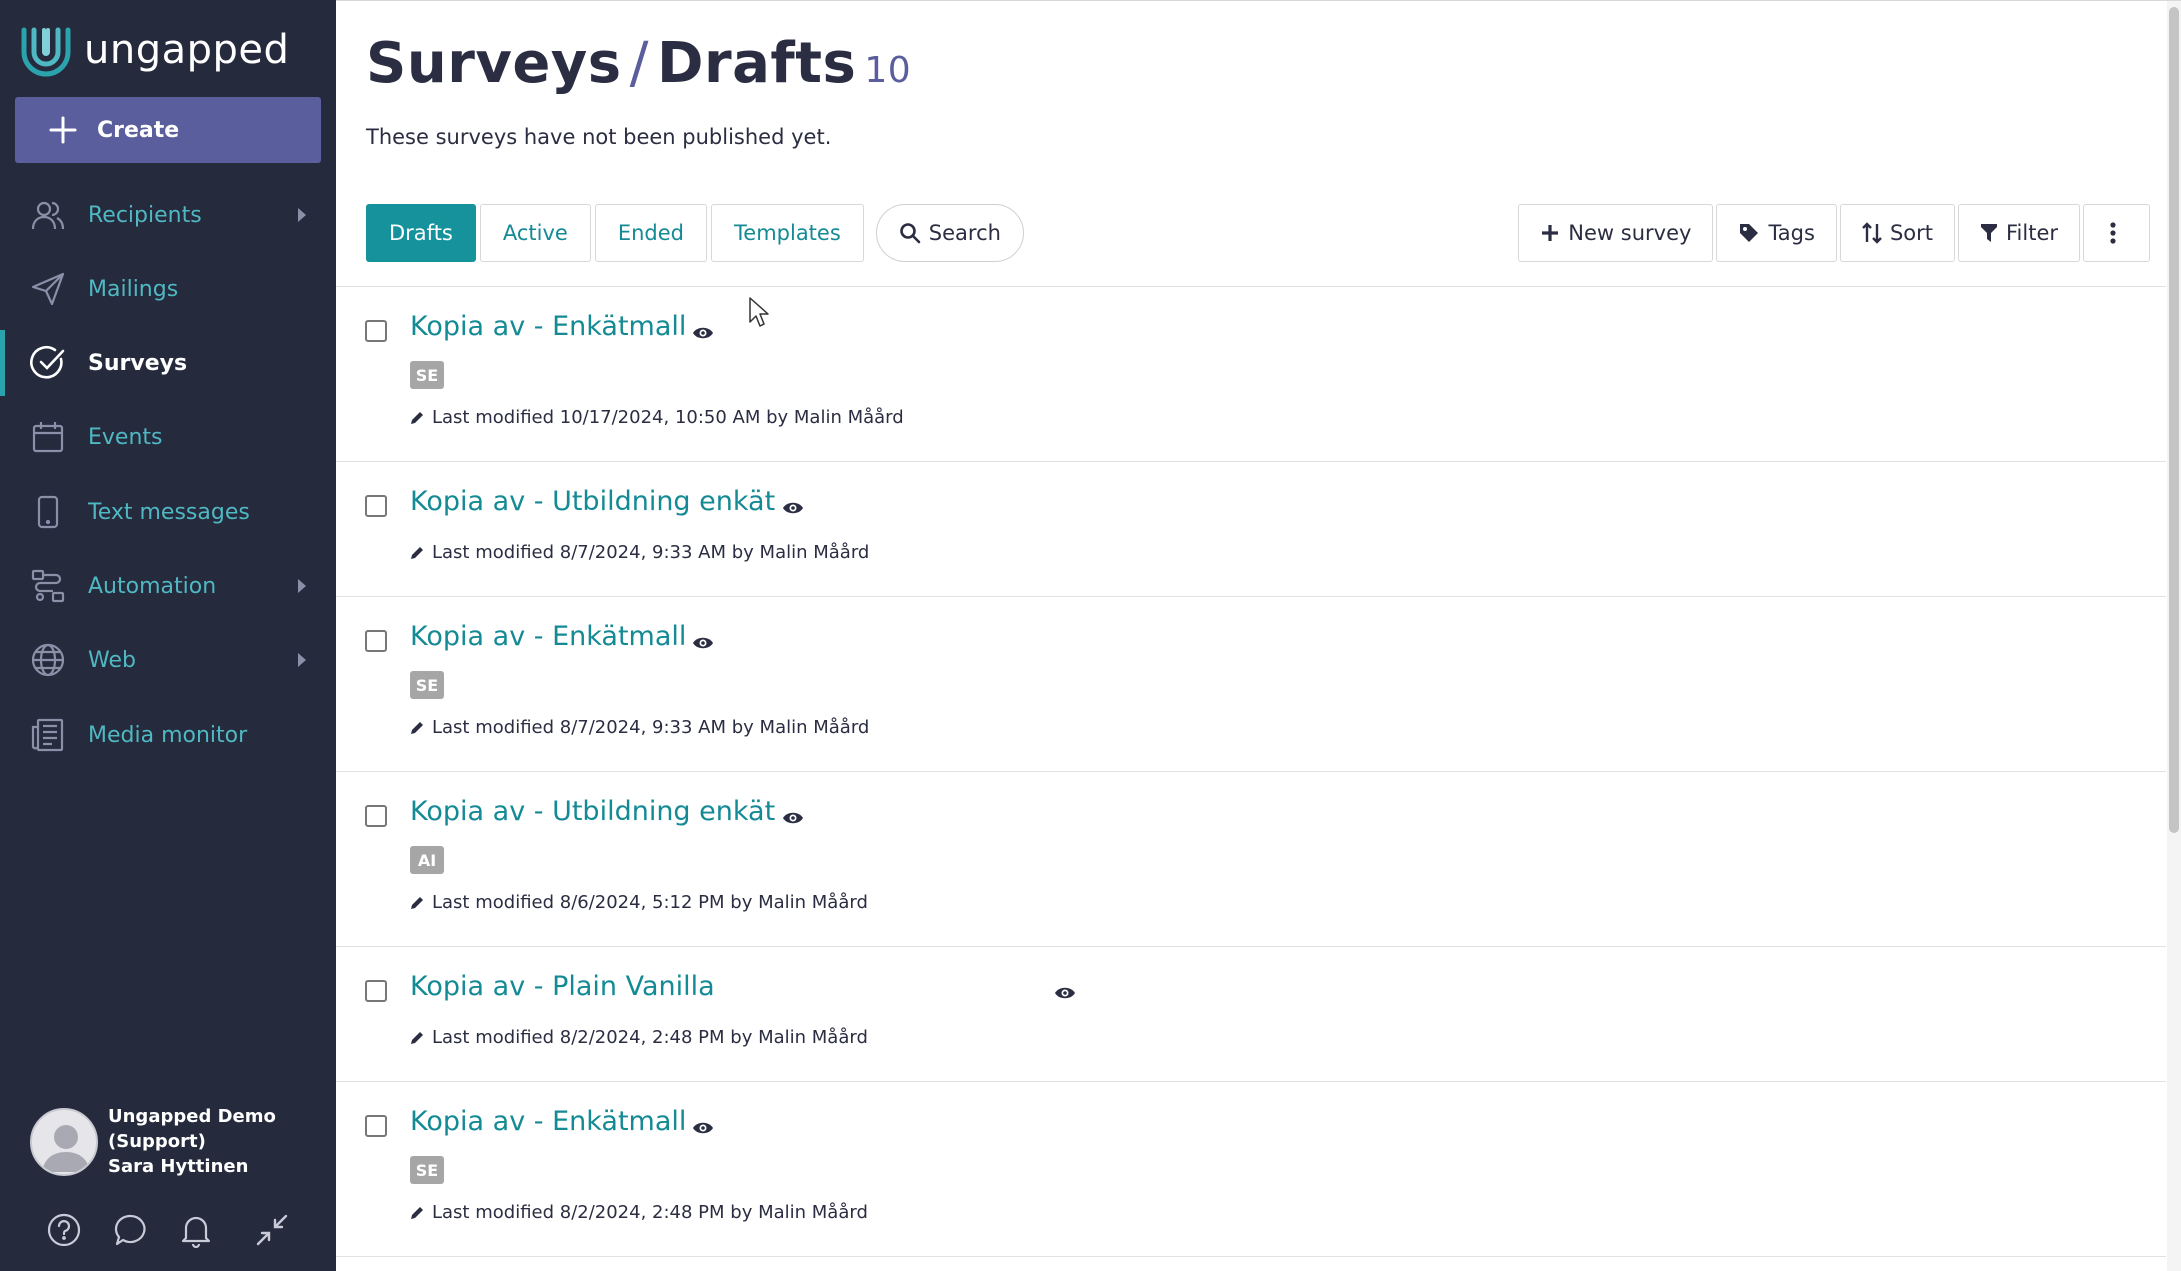  I want to click on mobile-phone-icon, so click(48, 512).